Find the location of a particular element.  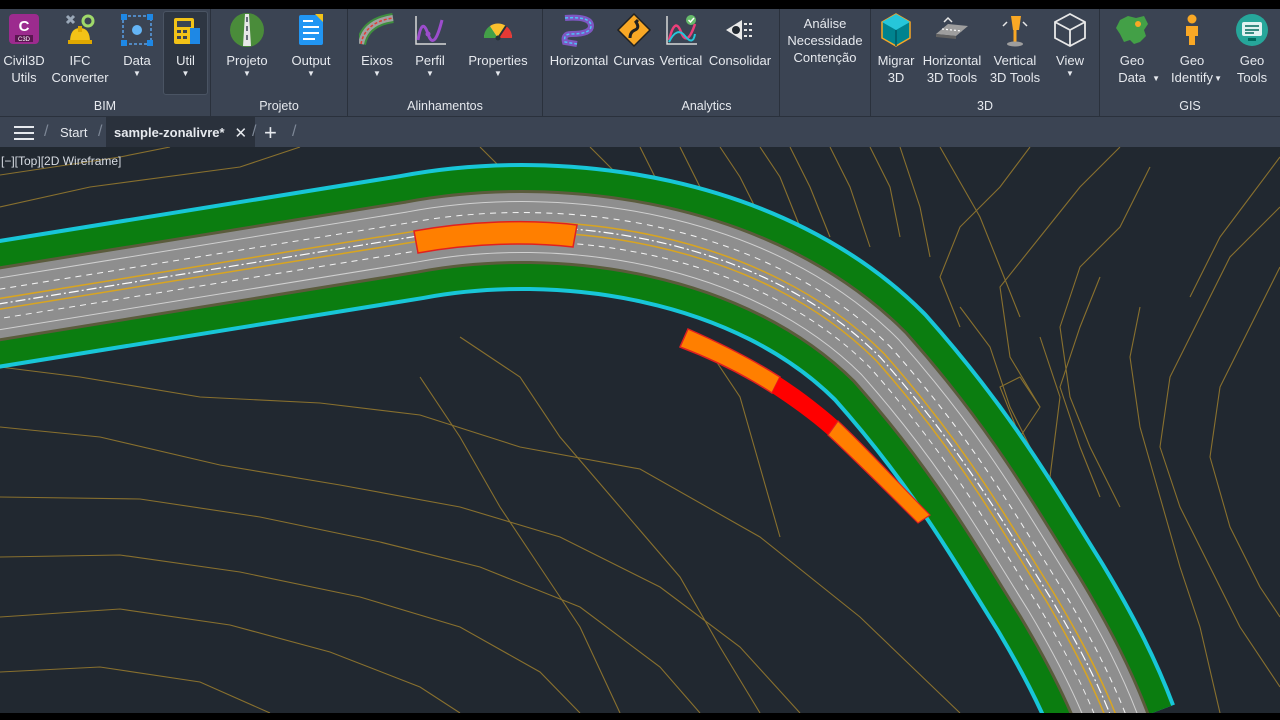

close-tab-icon: ✕ is located at coordinates (241, 133).